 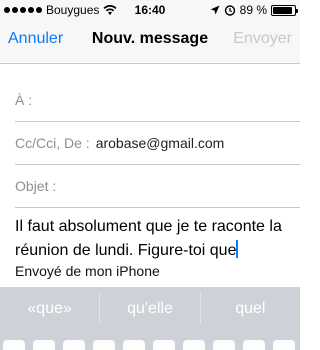 I want to click on send-button: Envoyer, so click(x=262, y=39).